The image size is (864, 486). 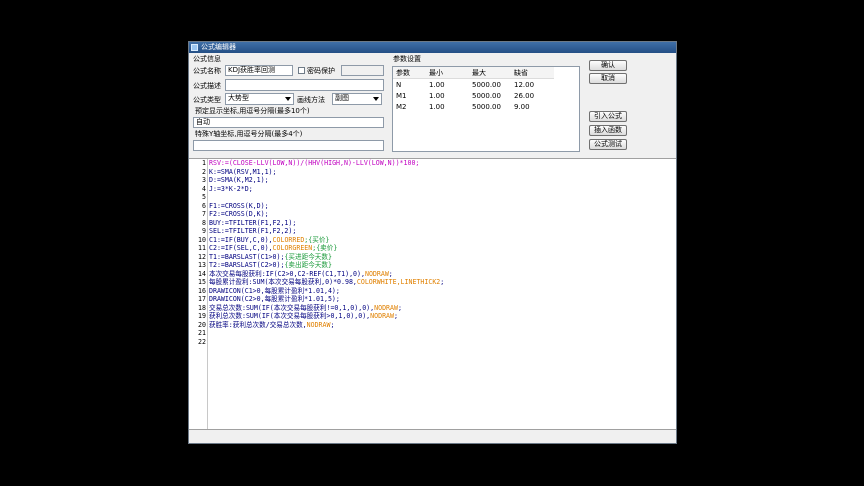 What do you see at coordinates (432, 47) in the screenshot?
I see `title-bar: 公式编辑器` at bounding box center [432, 47].